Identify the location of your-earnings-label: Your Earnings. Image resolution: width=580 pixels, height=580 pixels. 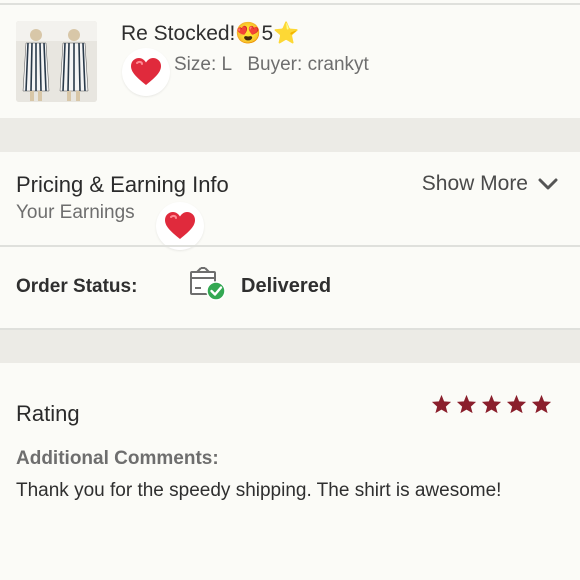
(75, 212).